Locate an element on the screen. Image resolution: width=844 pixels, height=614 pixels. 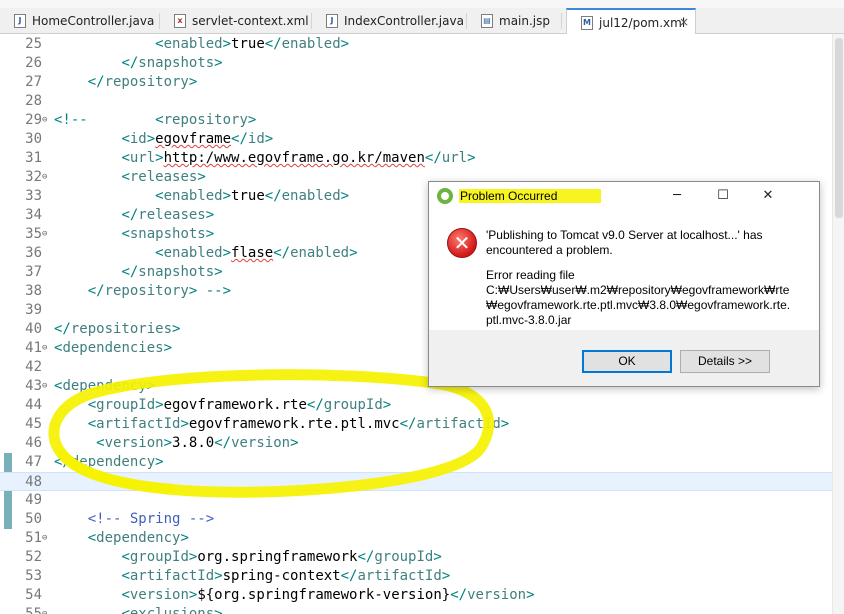
close-tab-icon: × is located at coordinates (684, 22).